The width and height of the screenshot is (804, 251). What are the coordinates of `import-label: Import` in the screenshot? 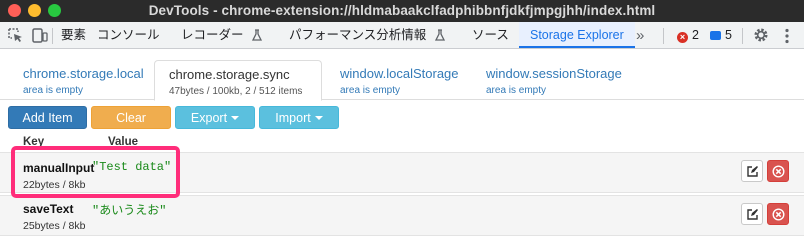 It's located at (293, 118).